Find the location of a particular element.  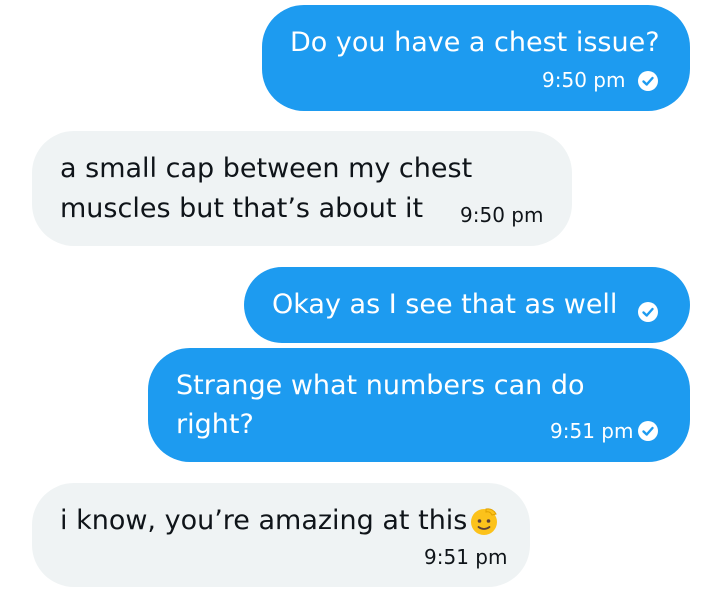

message-text: Do you have a chest issue? is located at coordinates (475, 42).